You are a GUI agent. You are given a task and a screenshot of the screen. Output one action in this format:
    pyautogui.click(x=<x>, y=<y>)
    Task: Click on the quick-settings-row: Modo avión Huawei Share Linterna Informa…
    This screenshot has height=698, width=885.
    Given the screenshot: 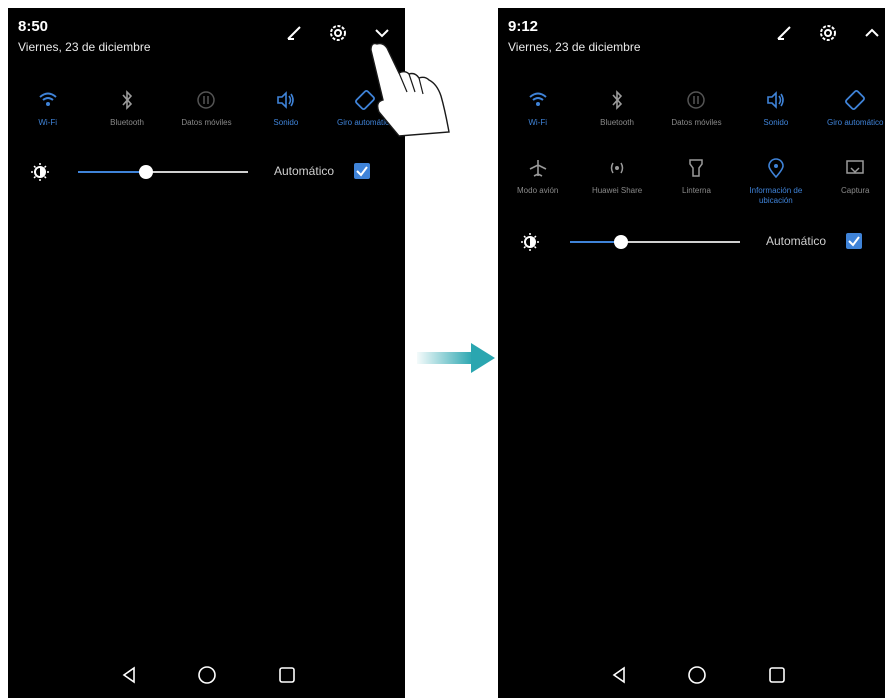 What is the action you would take?
    pyautogui.click(x=691, y=181)
    